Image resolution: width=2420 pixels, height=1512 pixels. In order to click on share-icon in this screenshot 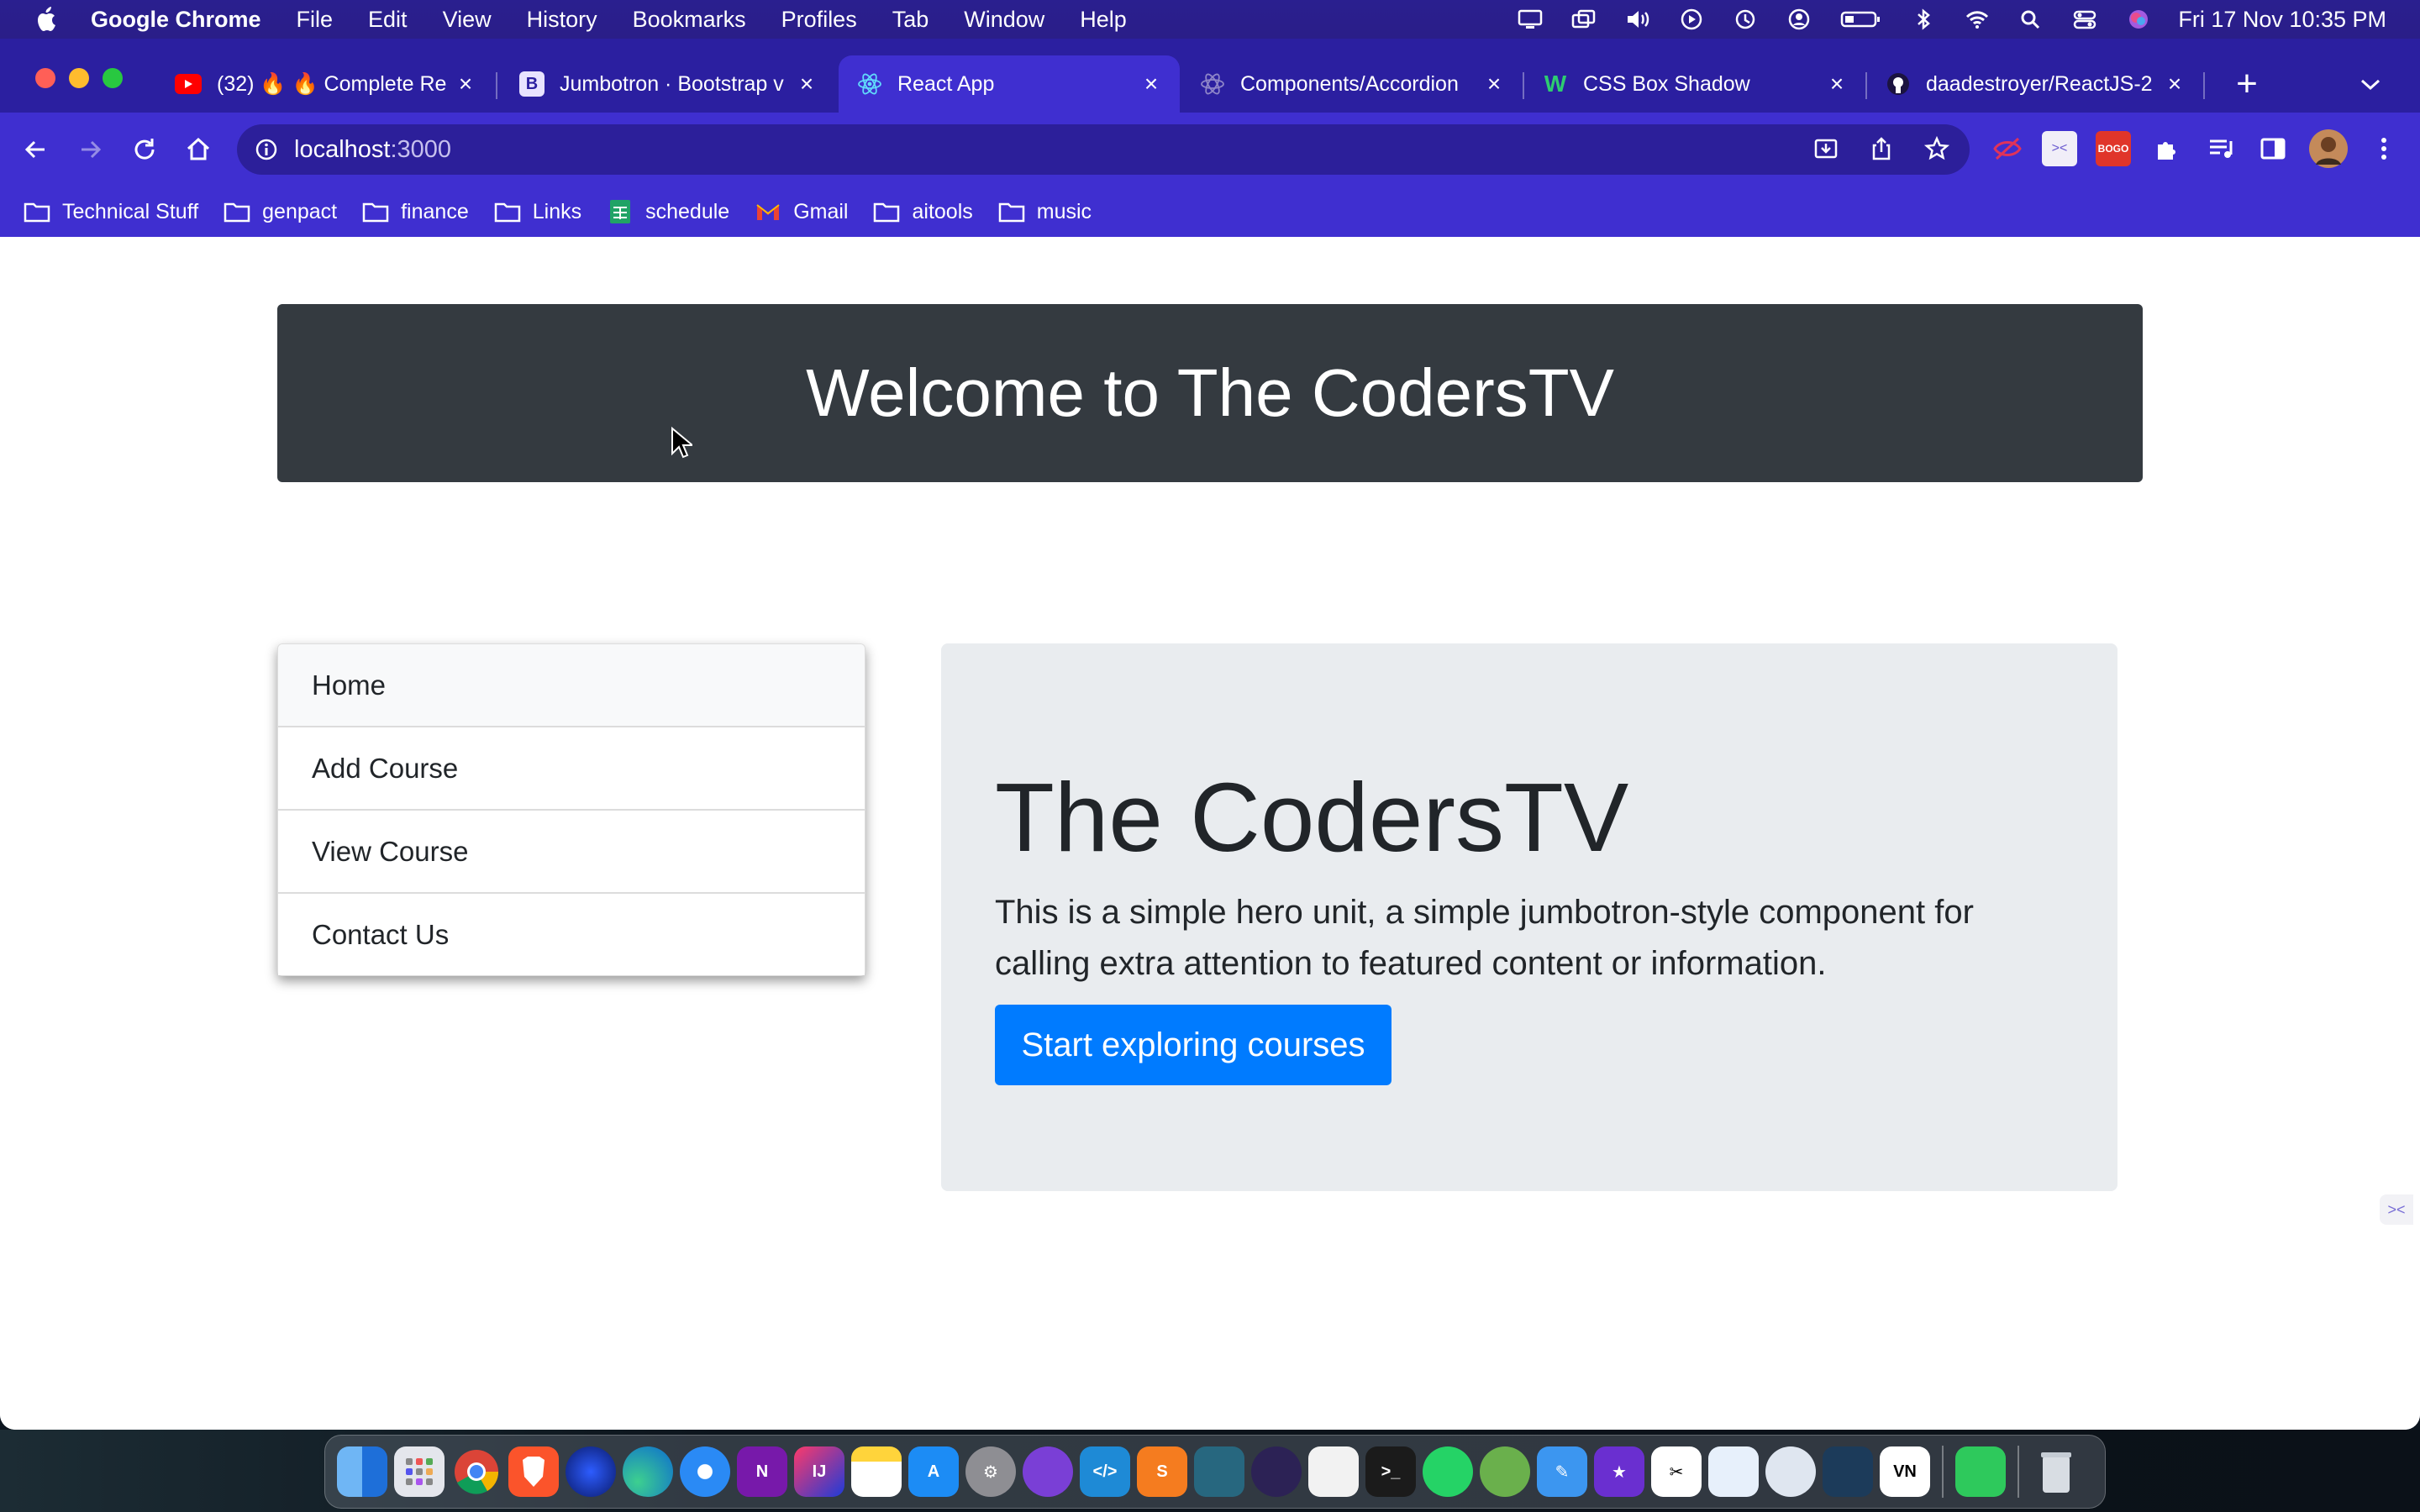, I will do `click(1881, 149)`.